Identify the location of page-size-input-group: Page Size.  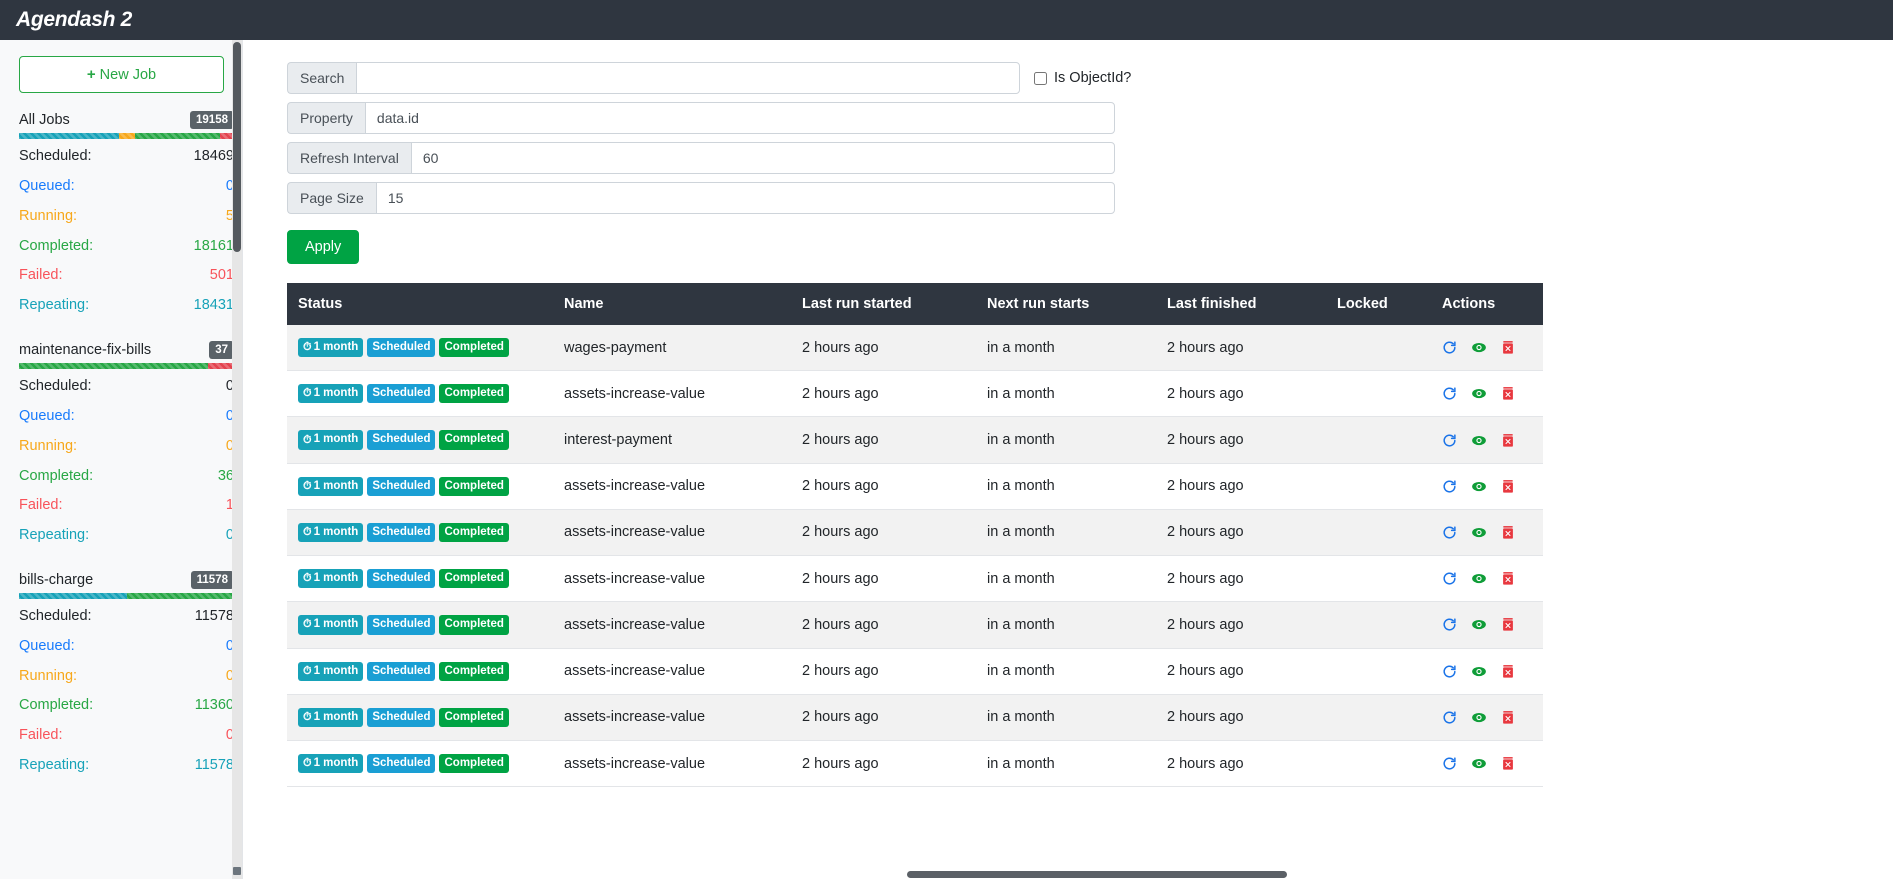
(701, 198).